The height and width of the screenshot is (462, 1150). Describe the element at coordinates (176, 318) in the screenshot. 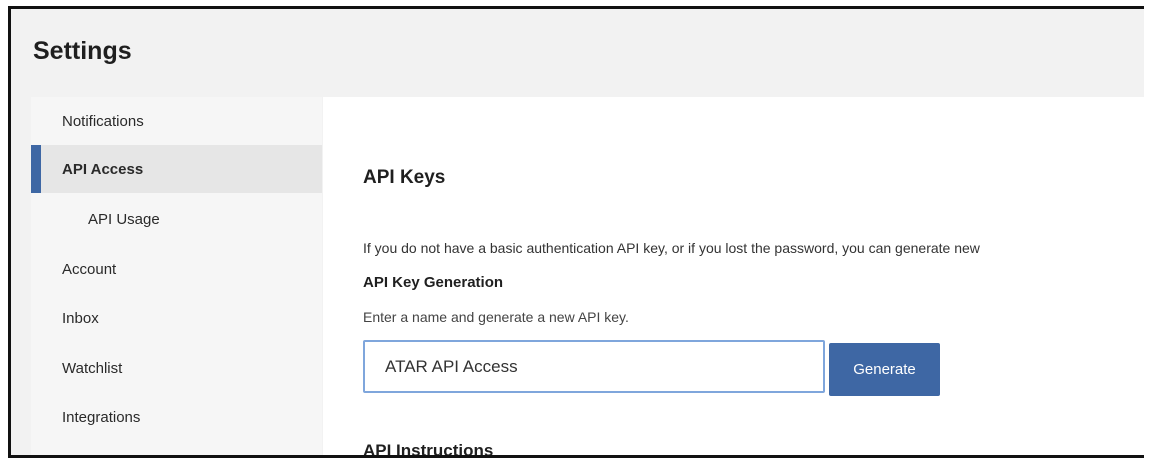

I see `sidebar-item-inbox: Inbox` at that location.